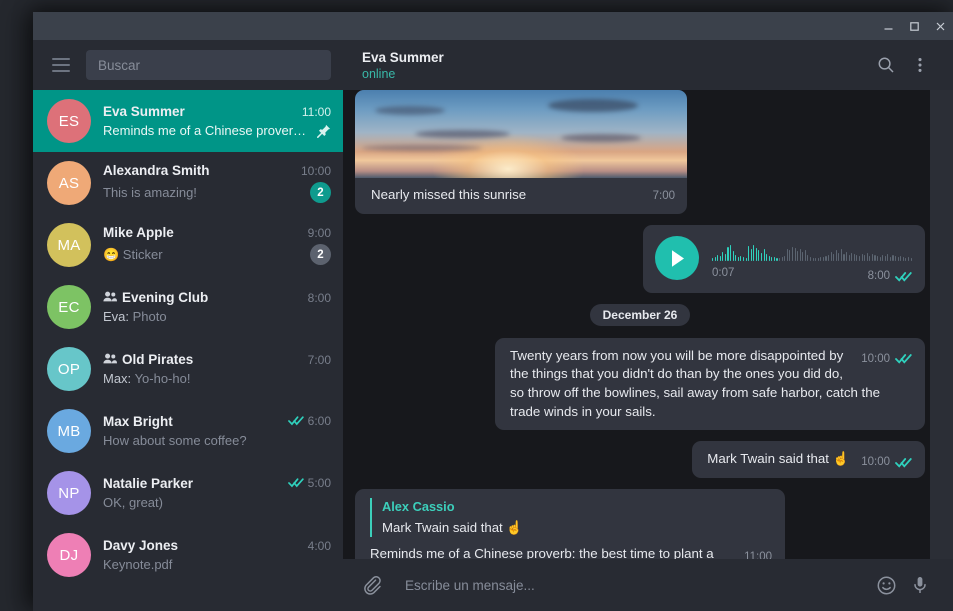  I want to click on avatar: OP, so click(69, 369).